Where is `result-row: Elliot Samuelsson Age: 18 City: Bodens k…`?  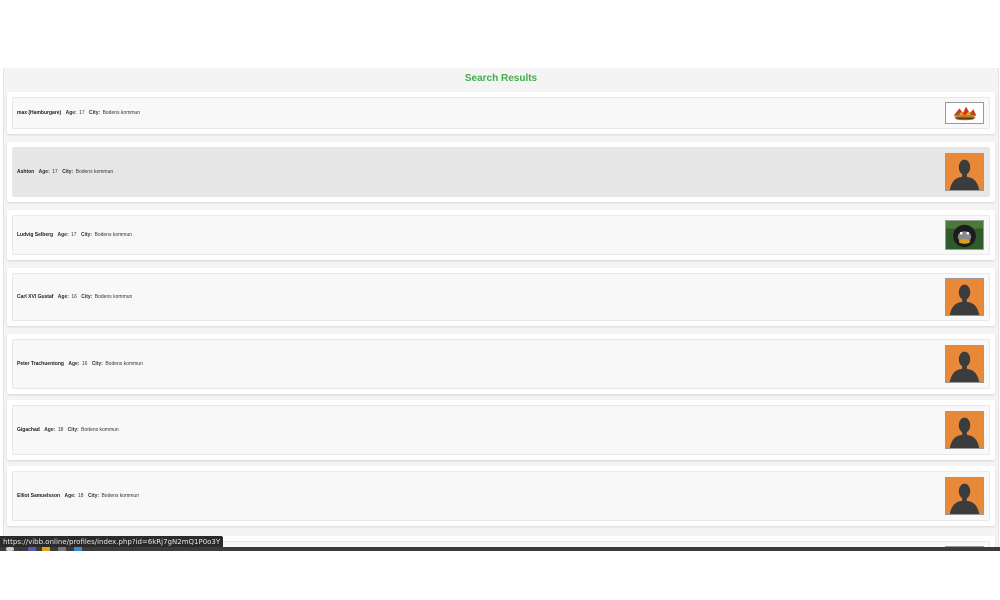
result-row: Elliot Samuelsson Age: 18 City: Bodens k… is located at coordinates (501, 496).